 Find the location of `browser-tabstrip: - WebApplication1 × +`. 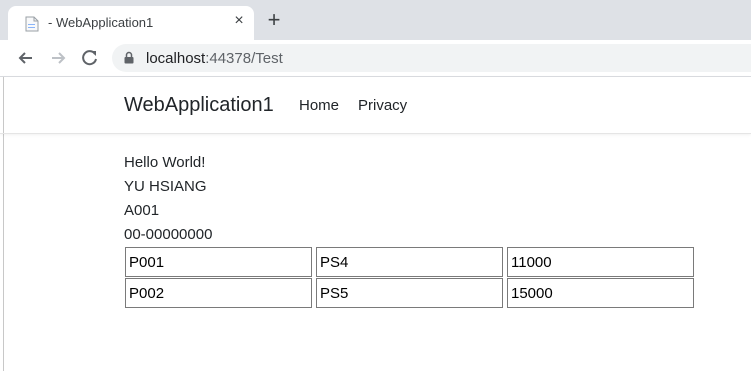

browser-tabstrip: - WebApplication1 × + is located at coordinates (375, 20).